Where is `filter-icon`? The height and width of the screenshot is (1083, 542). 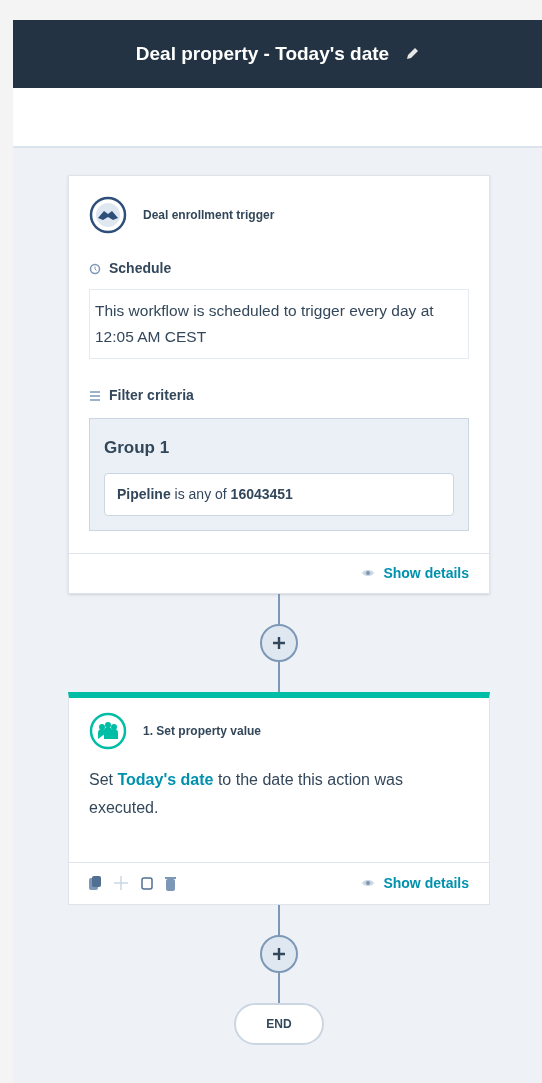
filter-icon is located at coordinates (95, 395).